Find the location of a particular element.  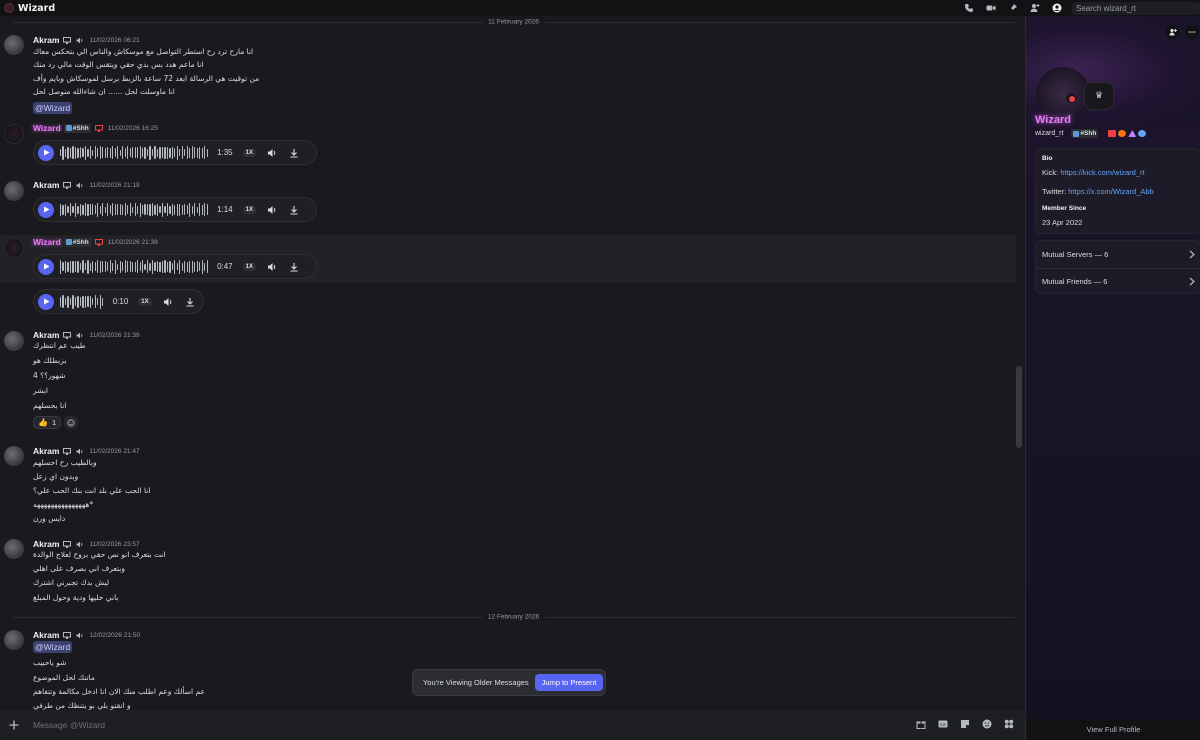

twitter-link: https://x.com/Wizard_Abb is located at coordinates (1110, 191).